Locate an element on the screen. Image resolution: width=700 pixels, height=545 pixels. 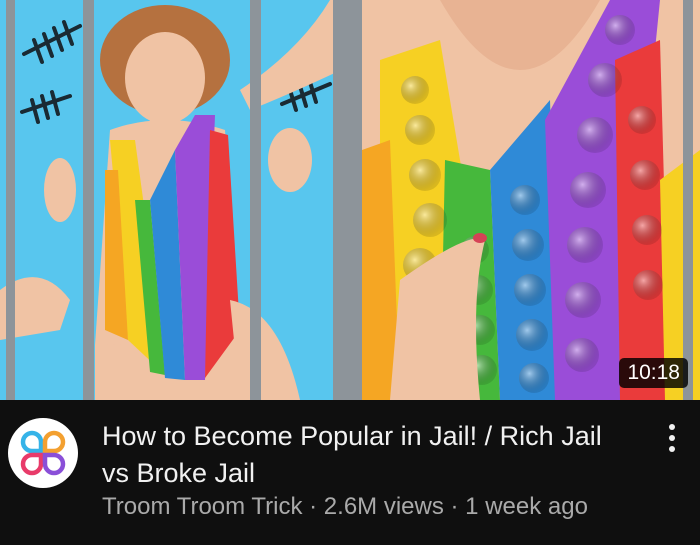
more-options-button is located at coordinates (672, 438).